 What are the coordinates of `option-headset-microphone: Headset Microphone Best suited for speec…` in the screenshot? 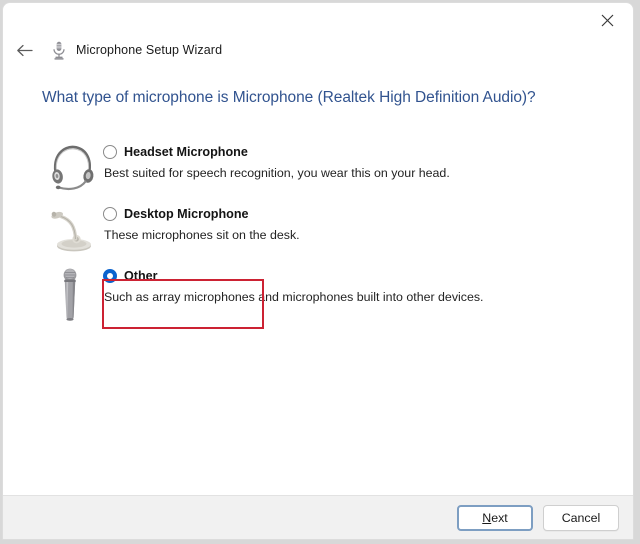 It's located at (318, 170).